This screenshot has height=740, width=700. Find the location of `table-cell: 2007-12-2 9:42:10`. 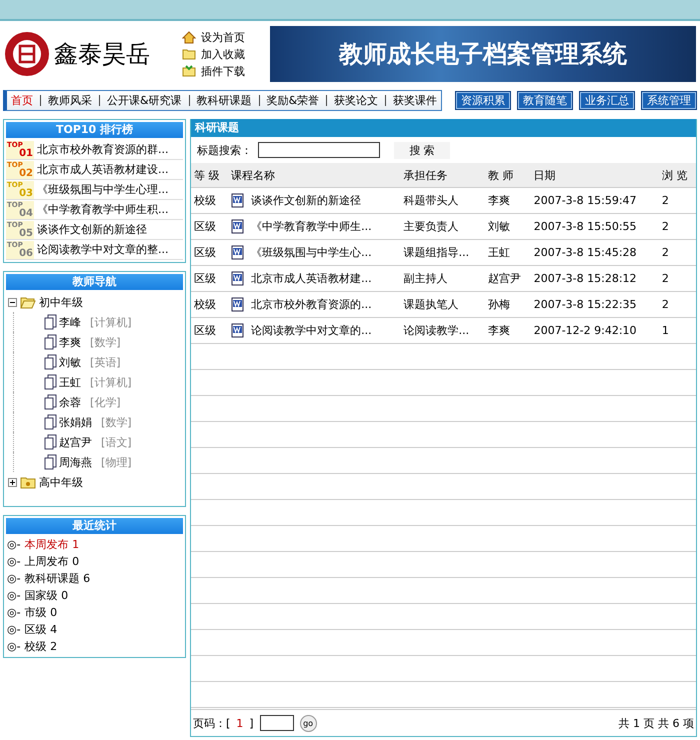

table-cell: 2007-12-2 9:42:10 is located at coordinates (585, 330).